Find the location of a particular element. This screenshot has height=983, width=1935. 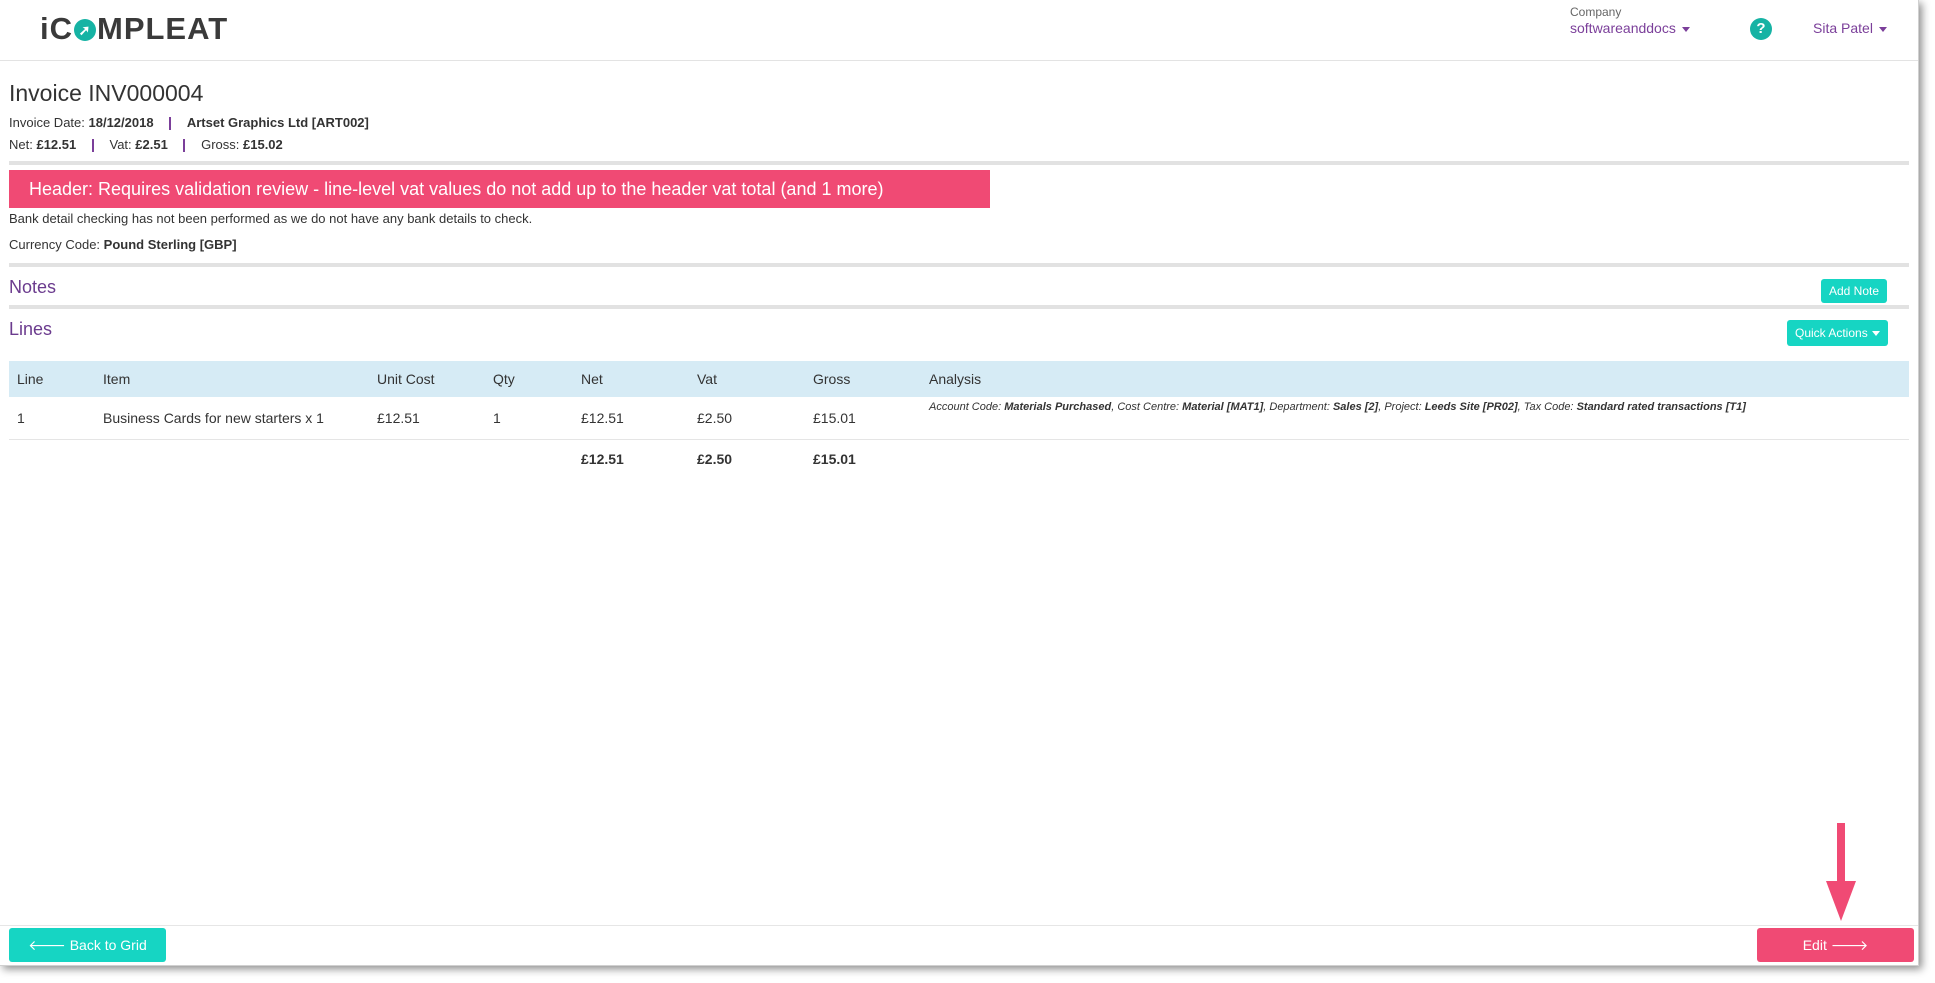

quick-actions-button: Quick Actions is located at coordinates (1837, 333).